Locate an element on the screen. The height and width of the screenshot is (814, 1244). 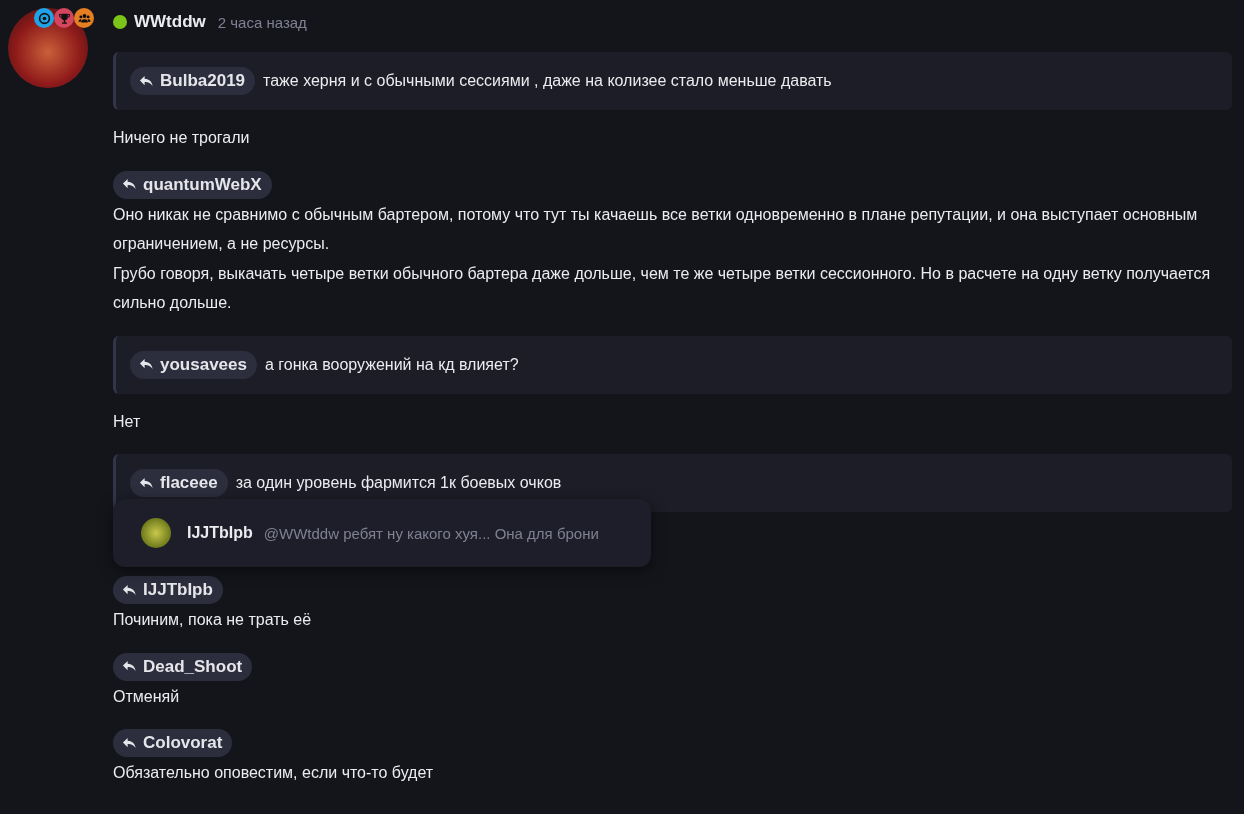
reply-mention: yousavees is located at coordinates (193, 364).